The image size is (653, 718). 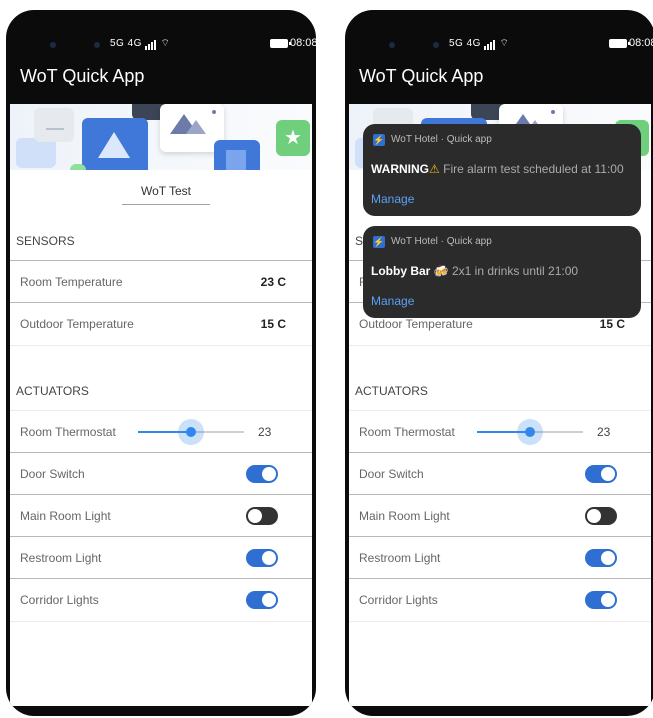 What do you see at coordinates (434, 169) in the screenshot?
I see `warning-icon: ⚠` at bounding box center [434, 169].